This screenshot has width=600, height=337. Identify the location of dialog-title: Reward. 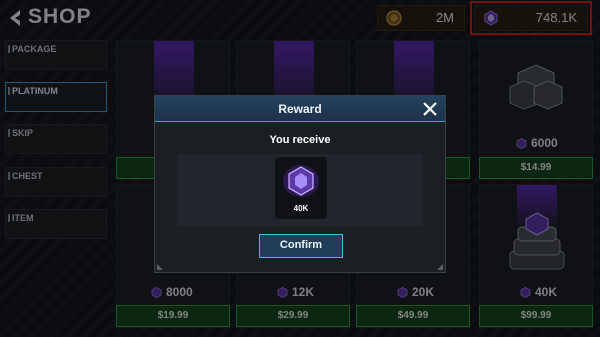
(300, 109).